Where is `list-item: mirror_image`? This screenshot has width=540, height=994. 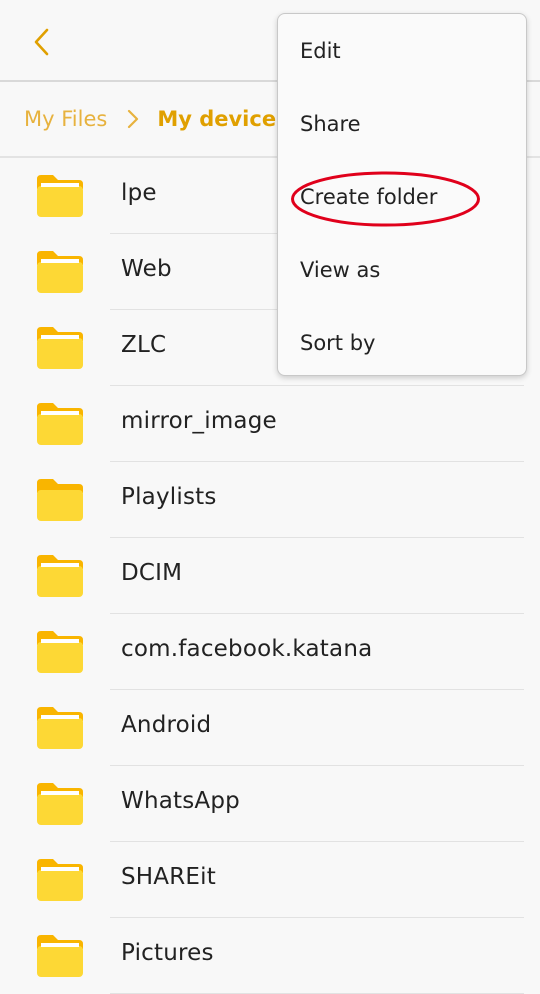 list-item: mirror_image is located at coordinates (270, 424).